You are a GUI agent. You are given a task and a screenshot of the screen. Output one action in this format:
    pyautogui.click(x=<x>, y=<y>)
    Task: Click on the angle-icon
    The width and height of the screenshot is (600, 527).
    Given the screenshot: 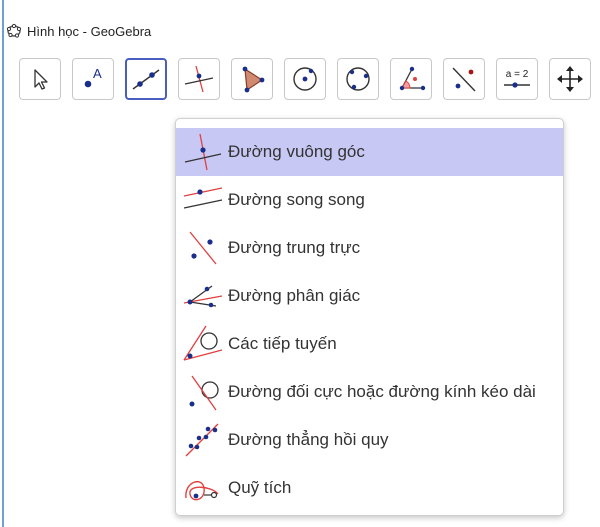 What is the action you would take?
    pyautogui.click(x=412, y=78)
    